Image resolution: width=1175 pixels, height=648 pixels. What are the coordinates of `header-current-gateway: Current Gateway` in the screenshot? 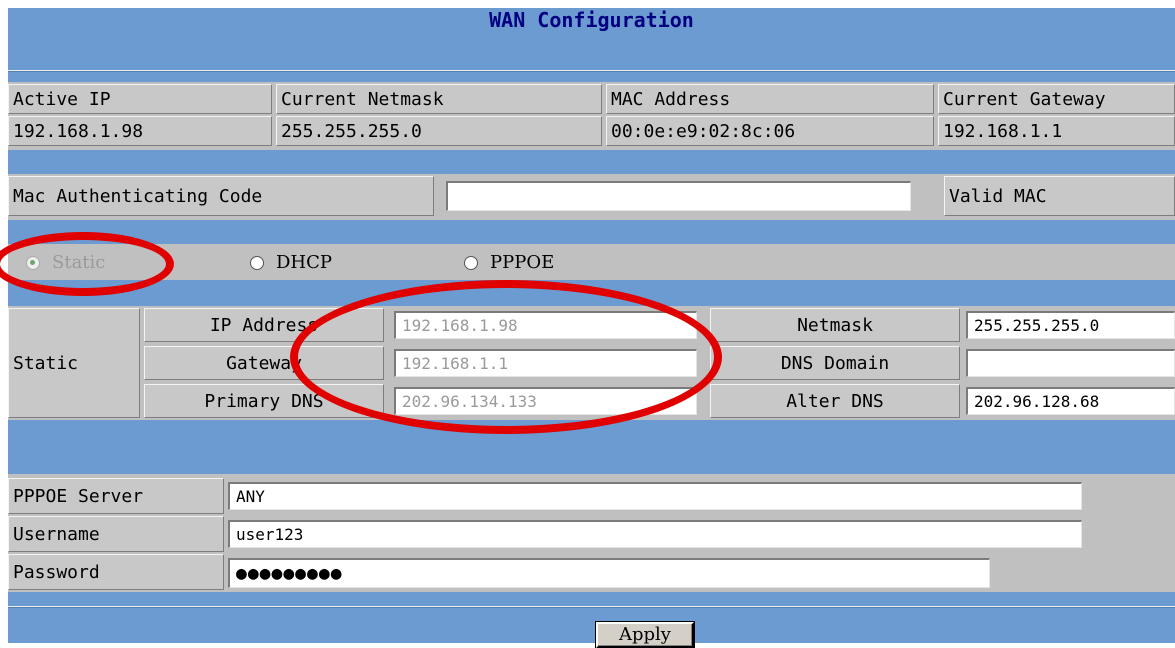 It's located at (1056, 99).